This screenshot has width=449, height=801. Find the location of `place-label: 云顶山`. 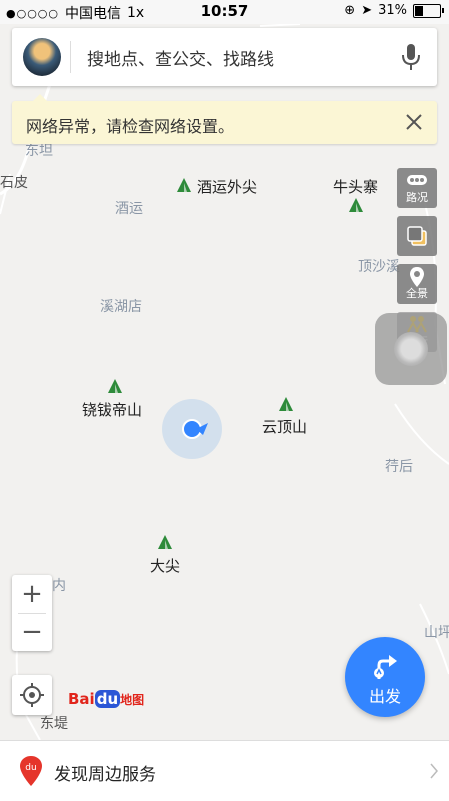

place-label: 云顶山 is located at coordinates (284, 426).